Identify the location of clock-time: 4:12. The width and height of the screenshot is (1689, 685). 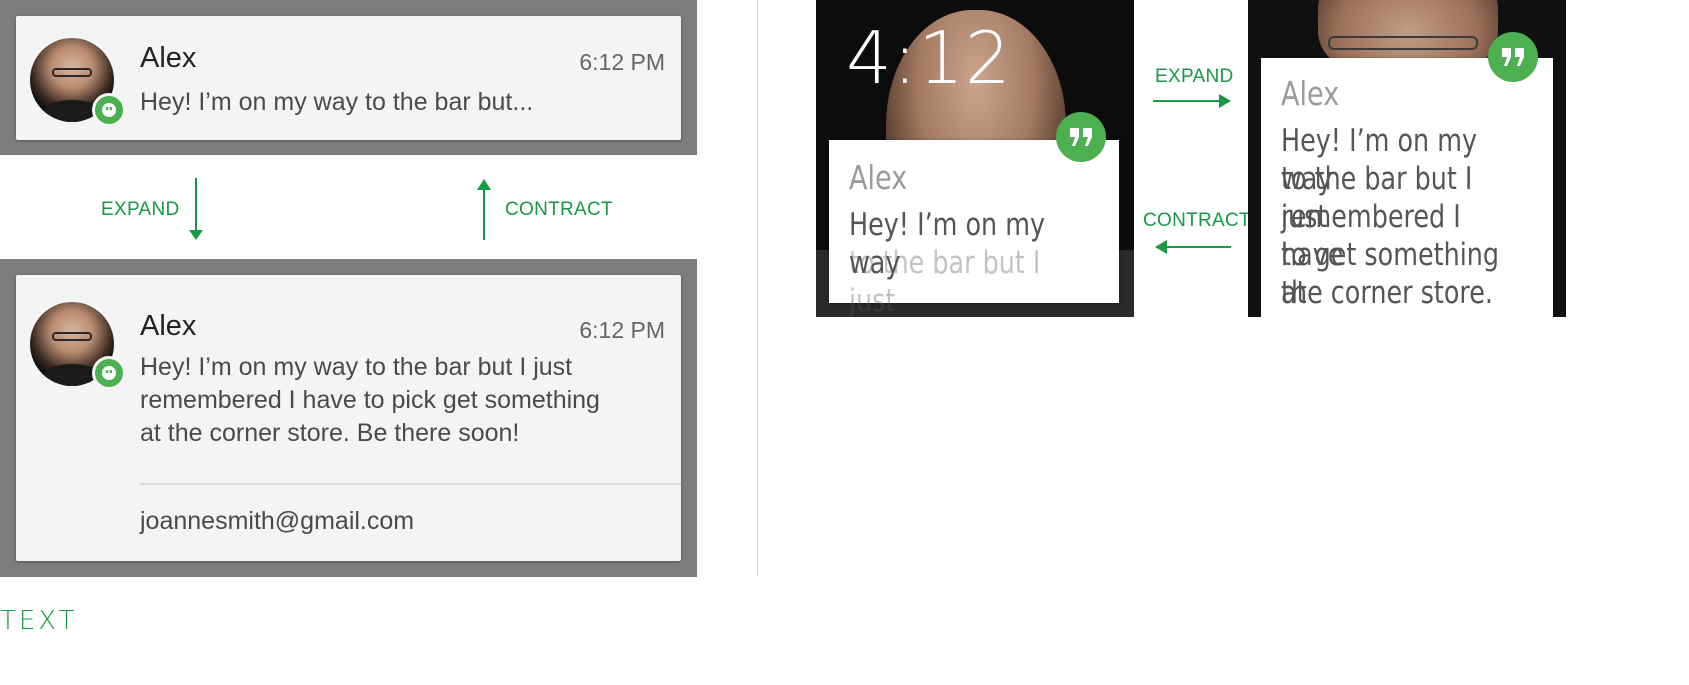
(929, 58).